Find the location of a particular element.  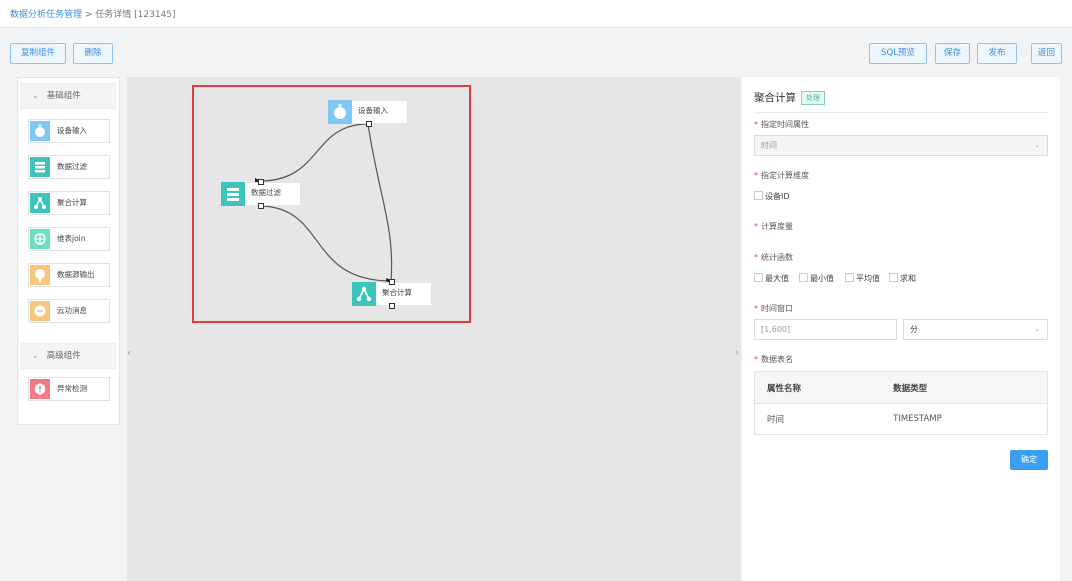

stat-checkbox-avg: 平均值 is located at coordinates (862, 278).